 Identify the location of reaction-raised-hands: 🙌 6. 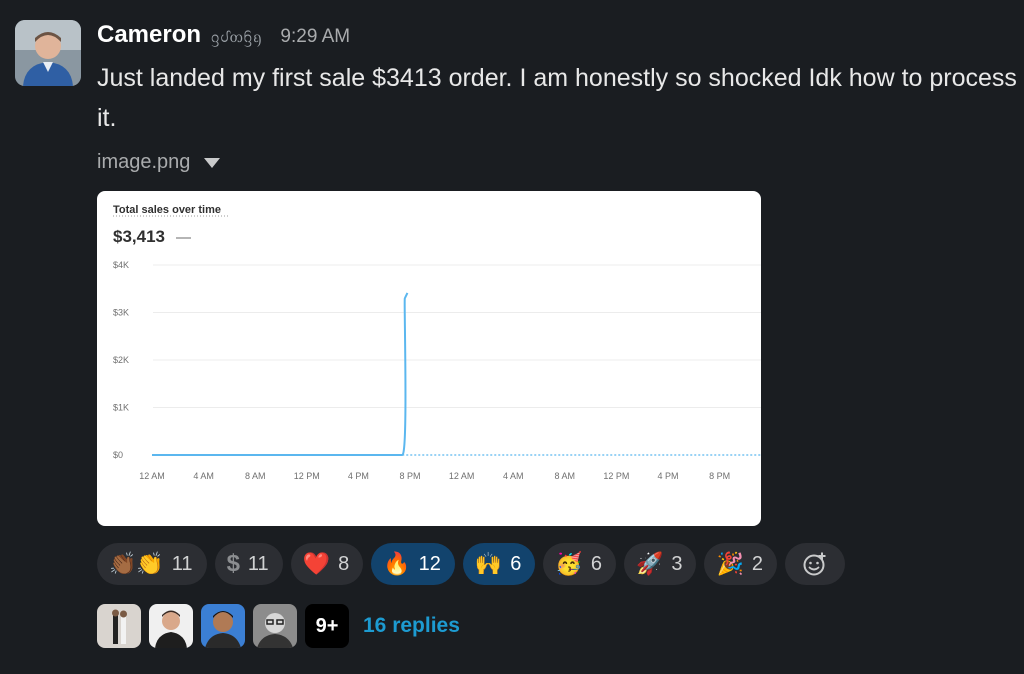
(499, 564).